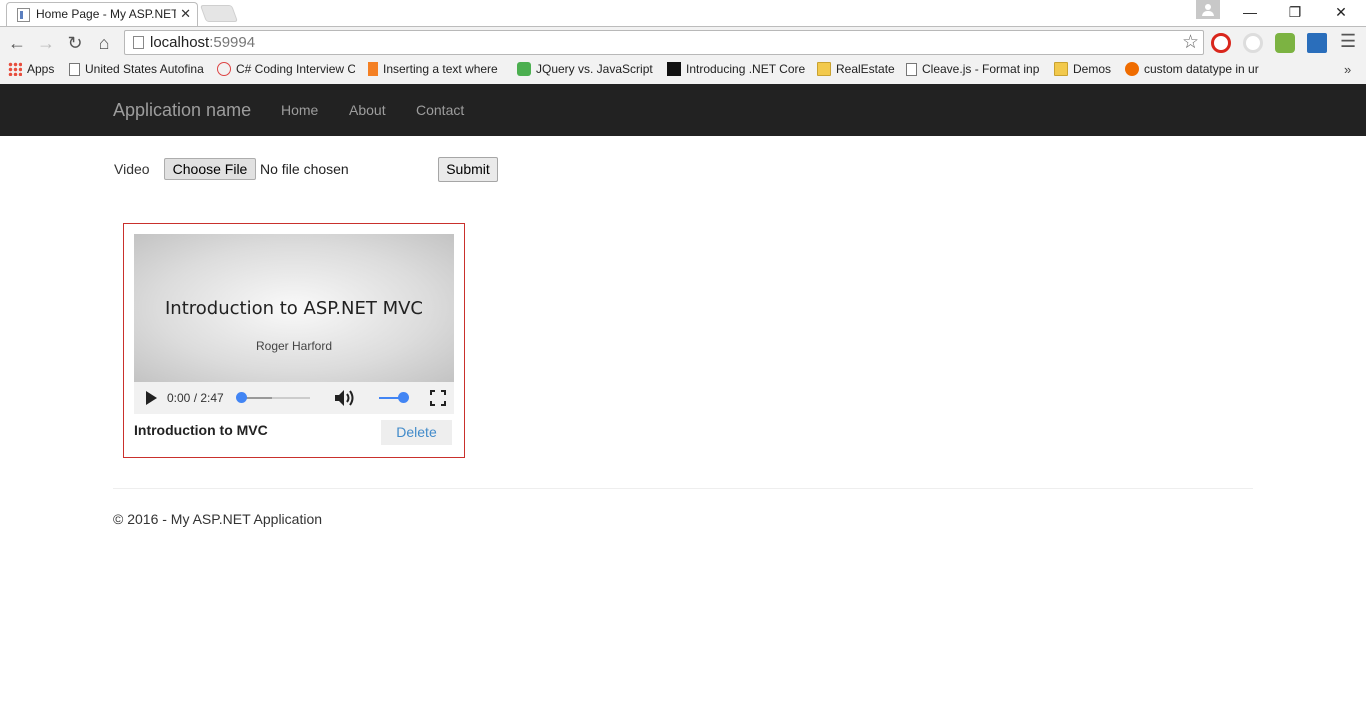 Image resolution: width=1366 pixels, height=728 pixels. What do you see at coordinates (219, 13) in the screenshot?
I see `new-tab-button` at bounding box center [219, 13].